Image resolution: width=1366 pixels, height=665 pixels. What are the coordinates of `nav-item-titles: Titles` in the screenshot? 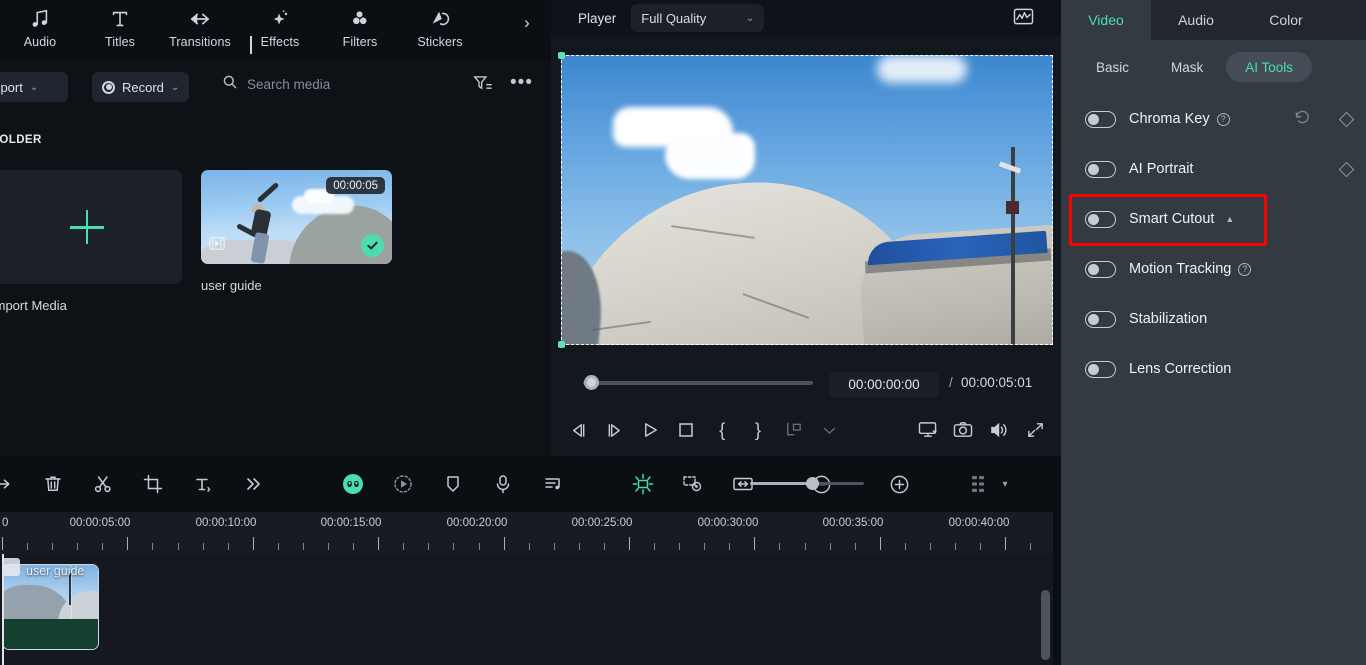 It's located at (120, 31).